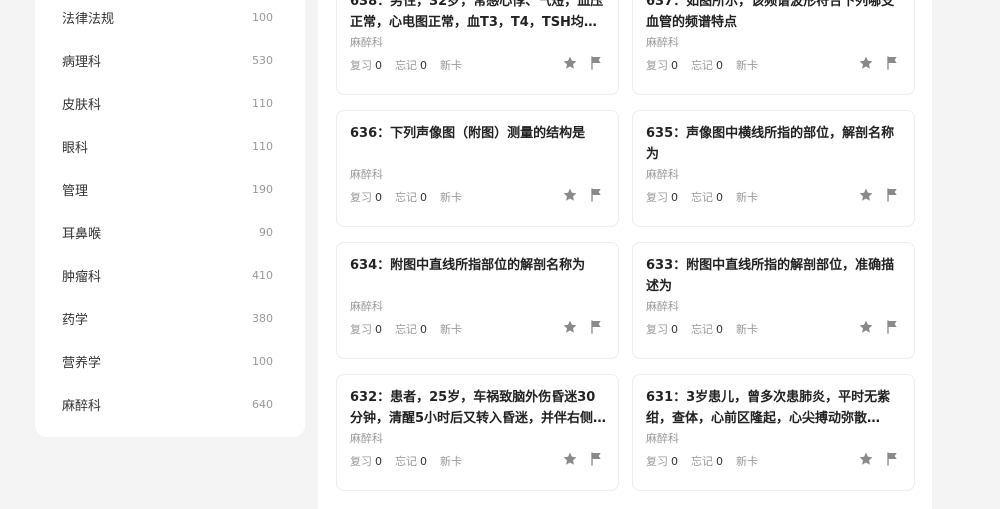  I want to click on sidebar-item-label: 眼科, so click(75, 148).